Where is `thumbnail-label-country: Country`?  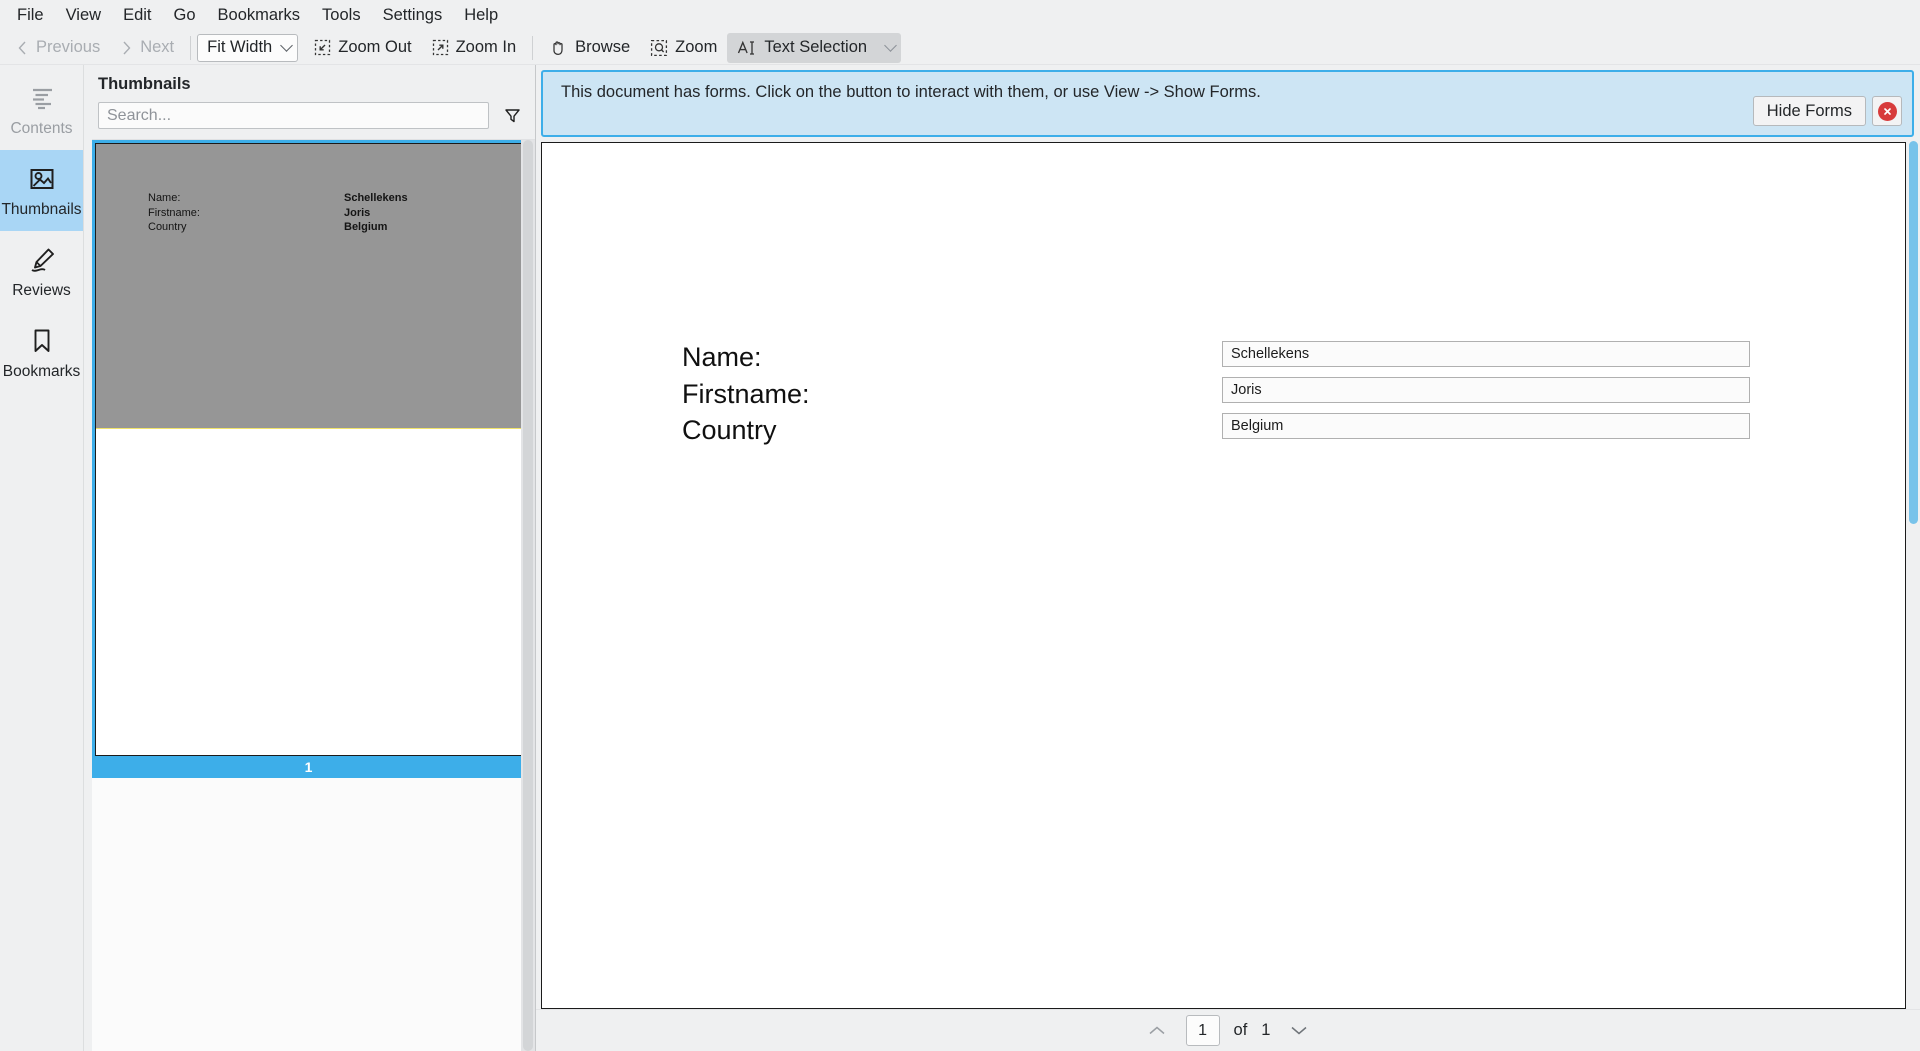 thumbnail-label-country: Country is located at coordinates (167, 227).